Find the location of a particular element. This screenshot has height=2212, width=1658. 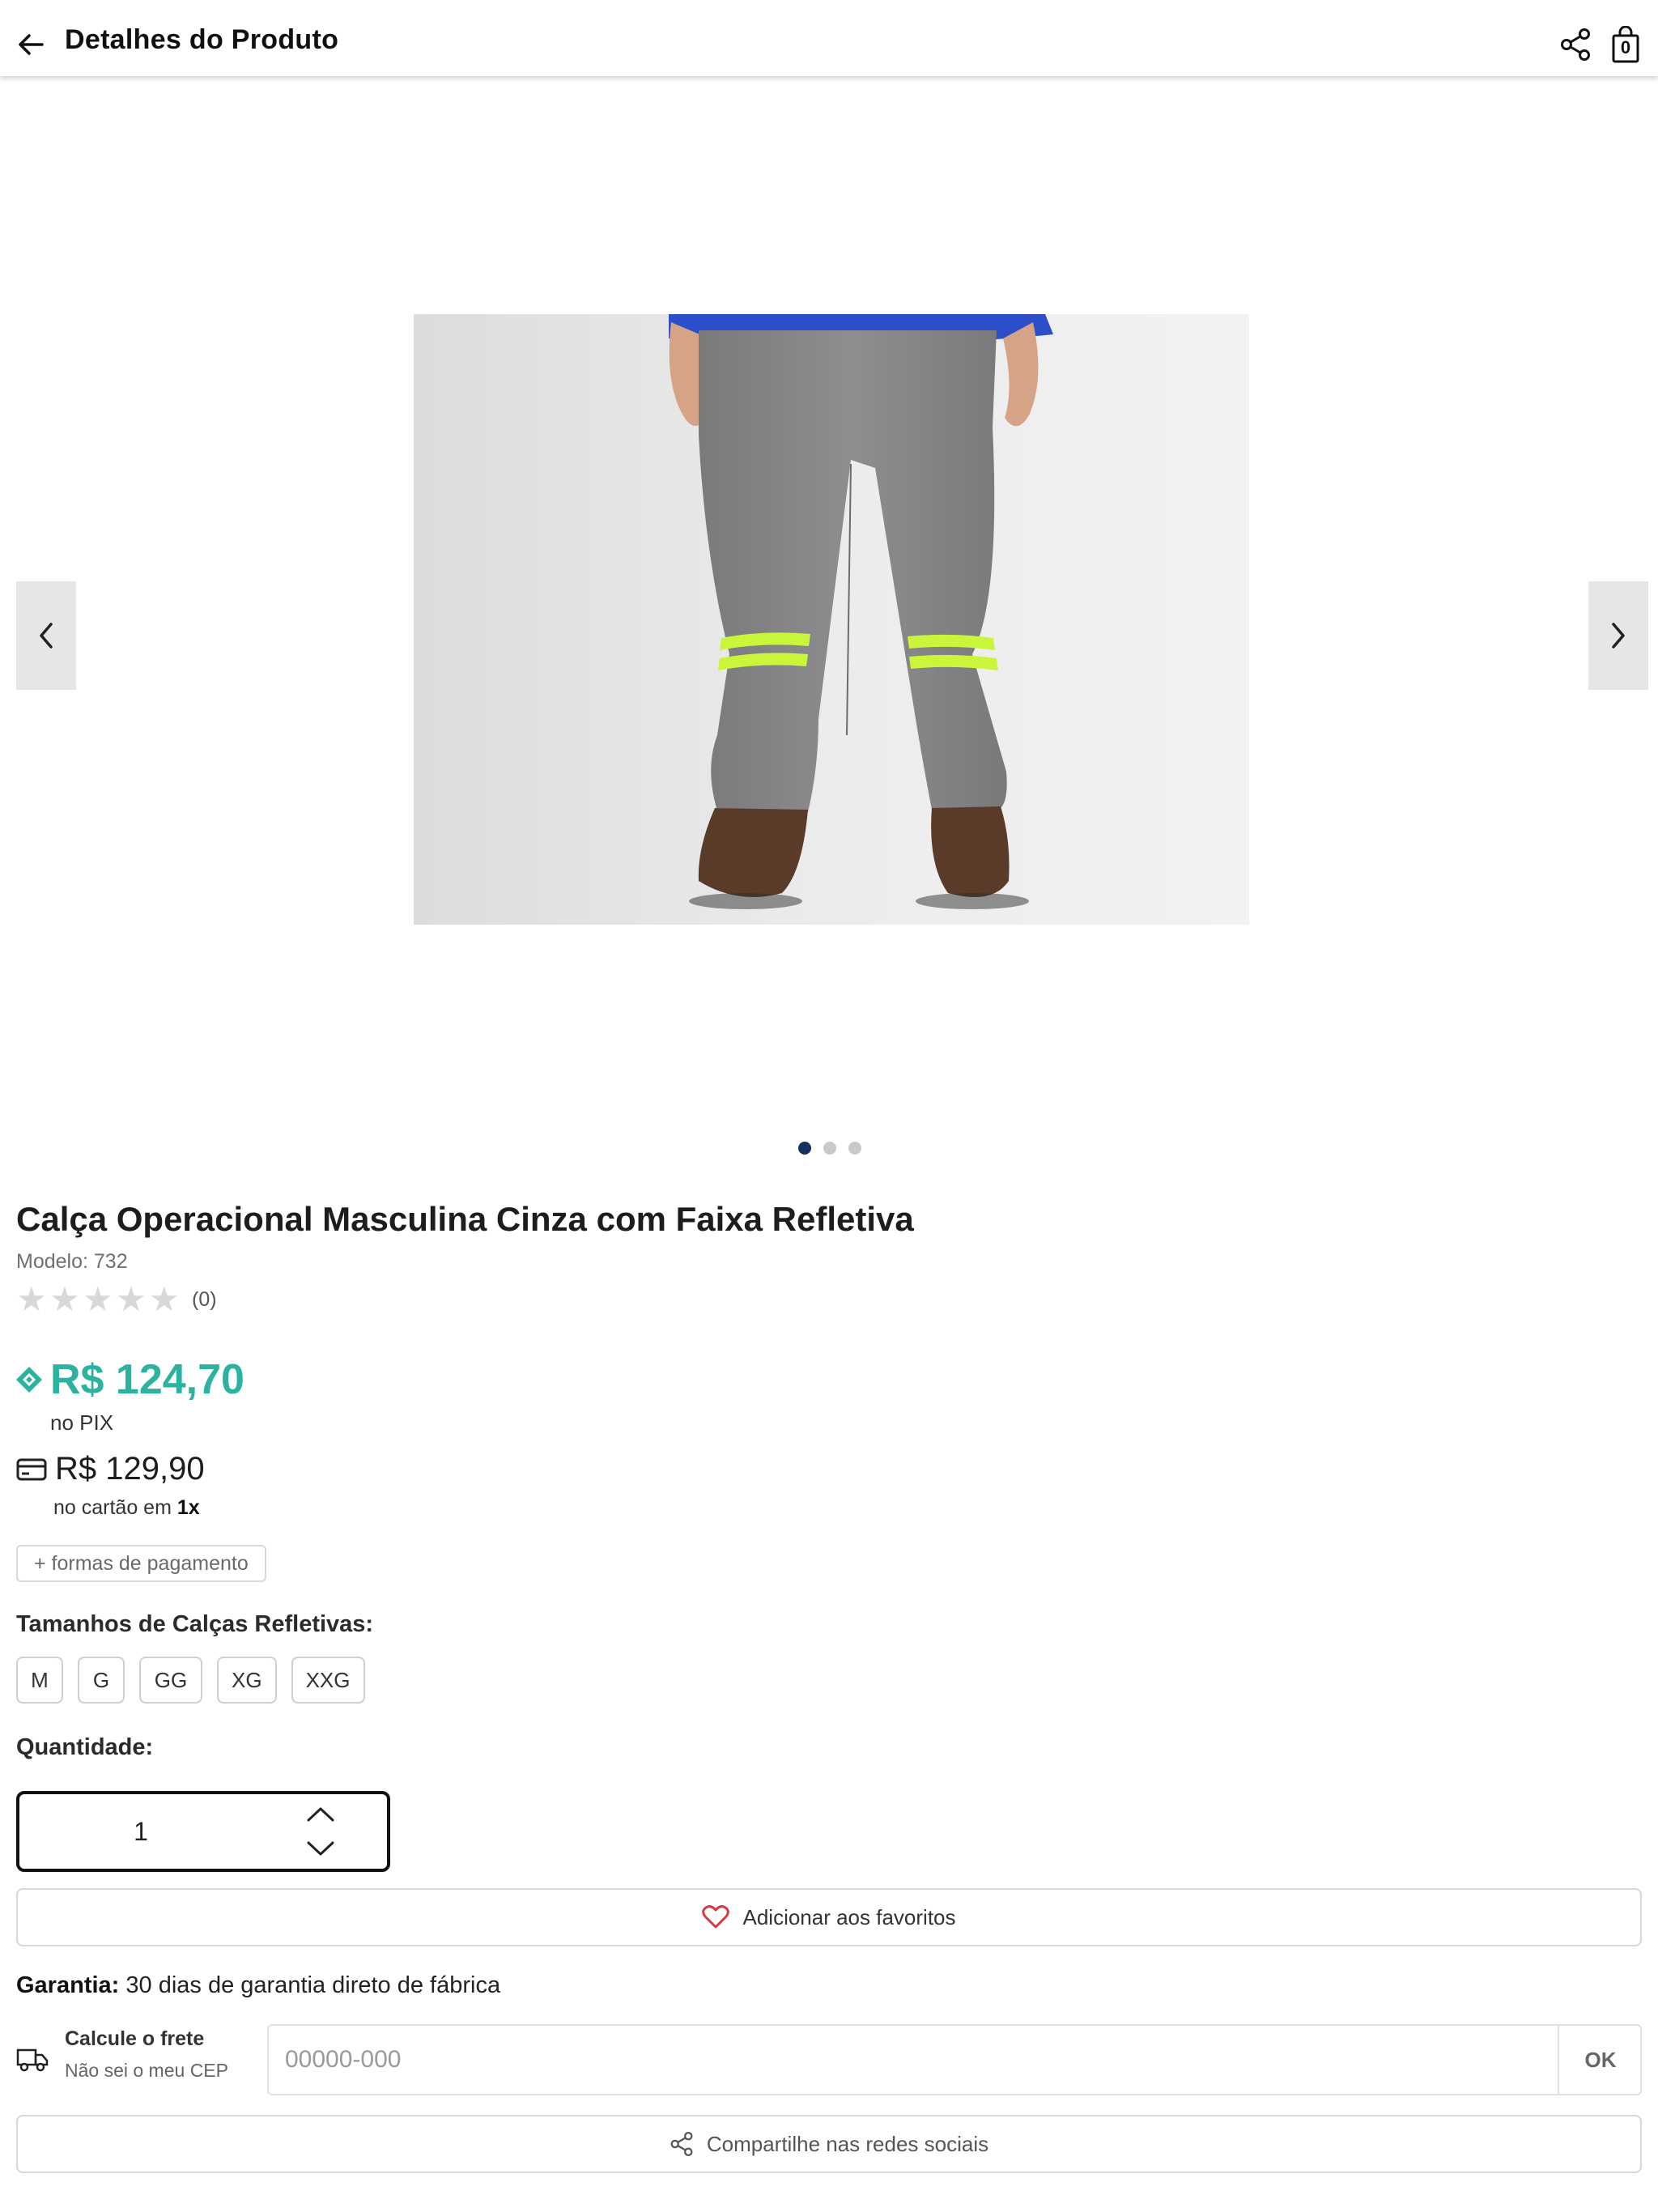

pix-price-row: R$ 124,70 is located at coordinates (129, 1380).